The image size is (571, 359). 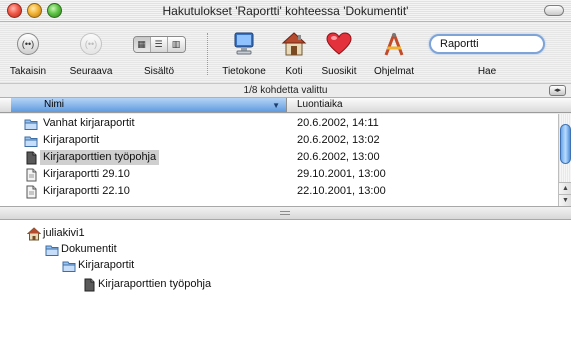 What do you see at coordinates (339, 43) in the screenshot?
I see `heart-icon` at bounding box center [339, 43].